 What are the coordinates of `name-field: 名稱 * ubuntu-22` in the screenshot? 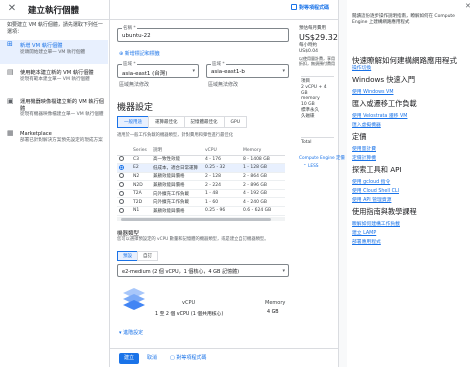 It's located at (203, 33).